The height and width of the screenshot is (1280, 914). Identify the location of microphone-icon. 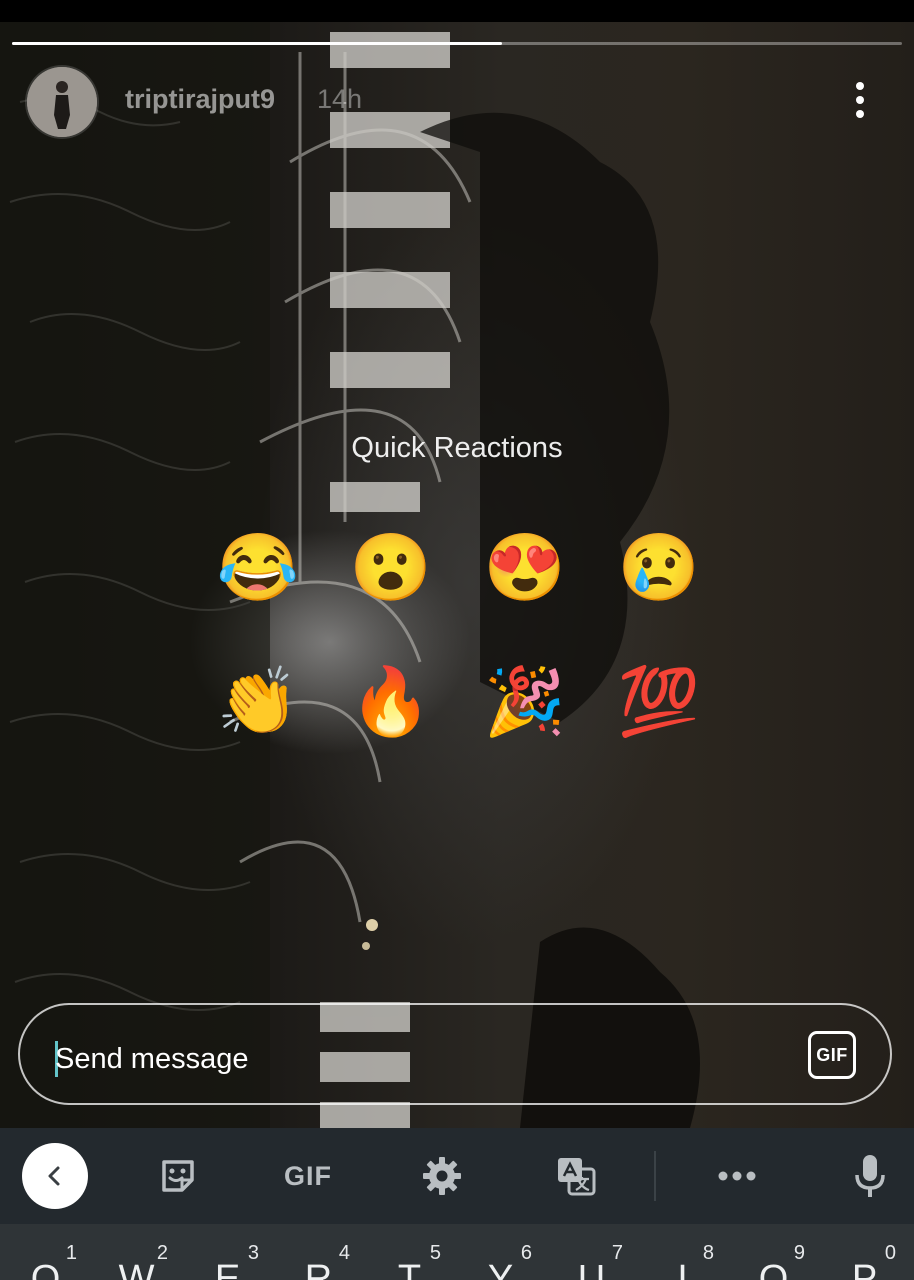
(870, 1176).